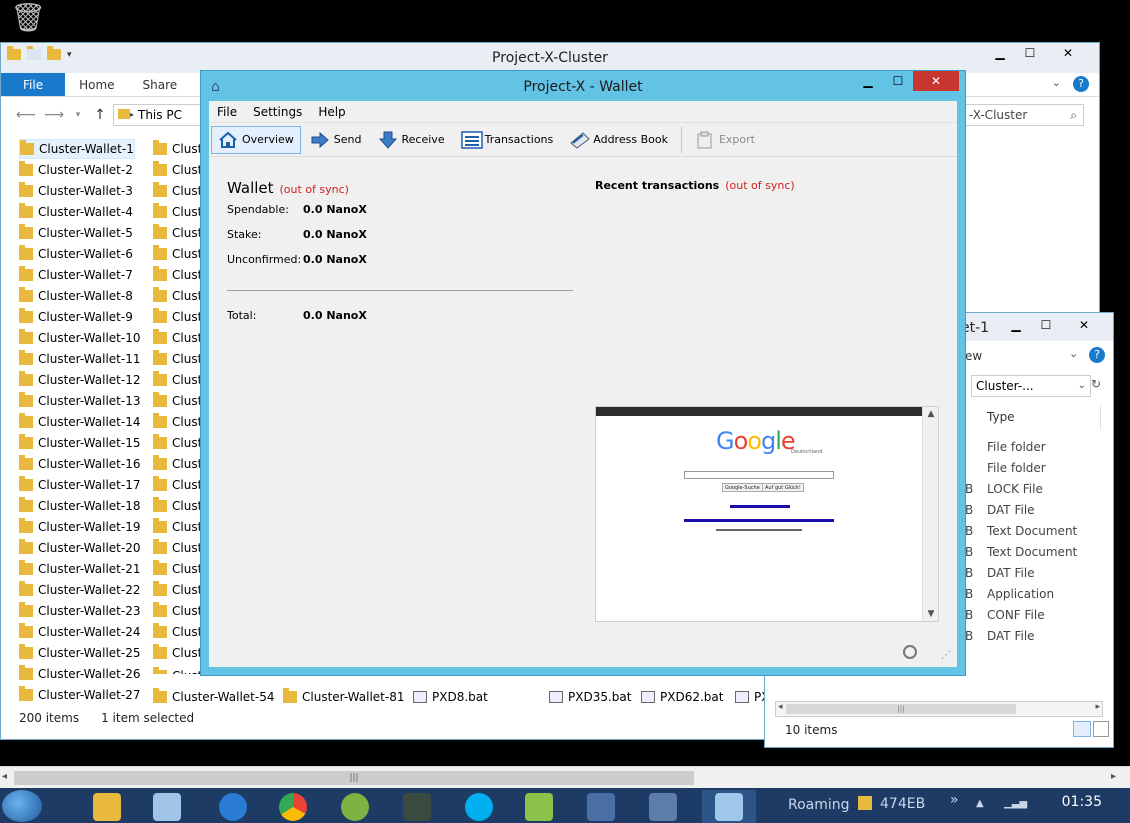  What do you see at coordinates (1021, 468) in the screenshot?
I see `type-row: File folder` at bounding box center [1021, 468].